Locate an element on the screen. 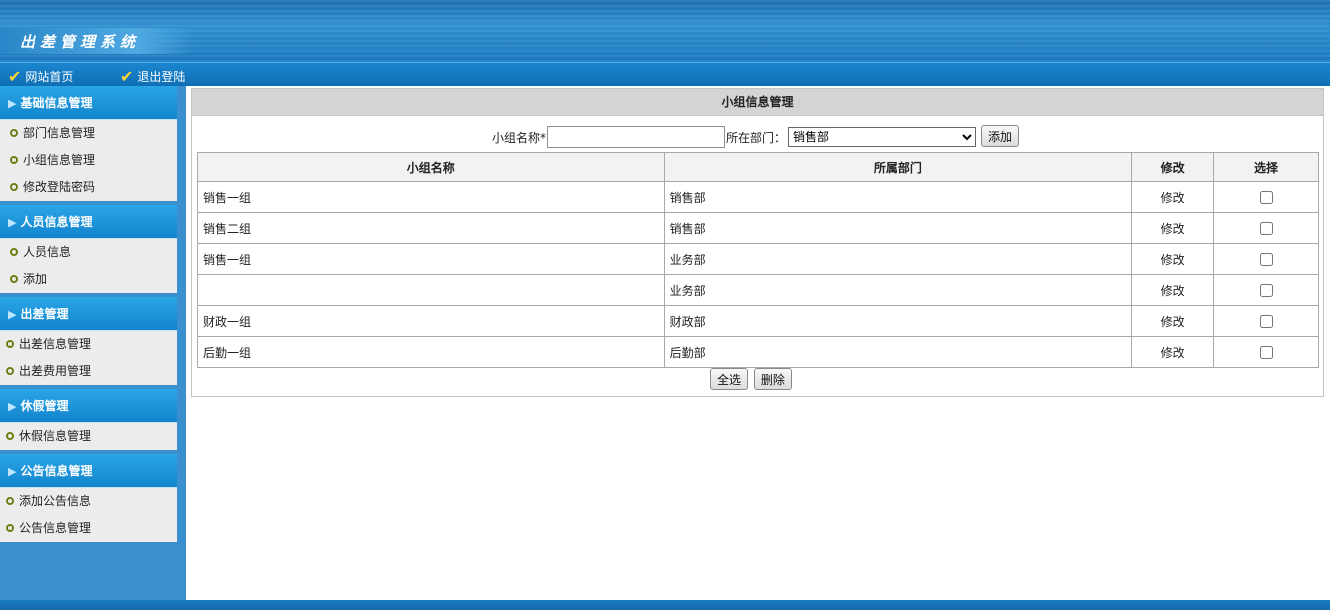 This screenshot has width=1330, height=610. department-select: 销售部 is located at coordinates (882, 137).